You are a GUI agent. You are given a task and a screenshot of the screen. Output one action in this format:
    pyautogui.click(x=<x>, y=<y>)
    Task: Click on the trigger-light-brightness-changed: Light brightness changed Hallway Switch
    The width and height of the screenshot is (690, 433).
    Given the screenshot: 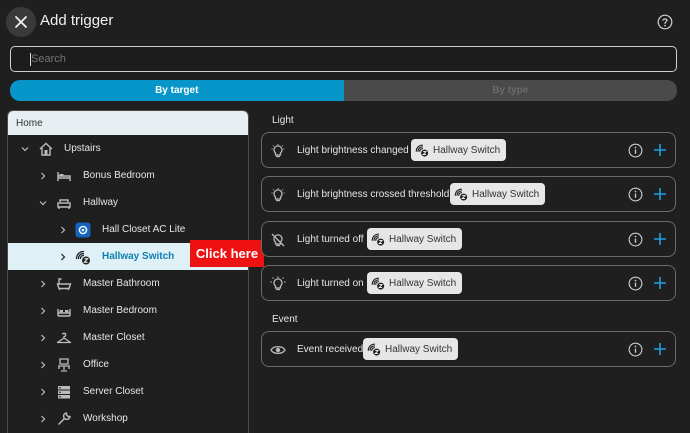 What is the action you would take?
    pyautogui.click(x=468, y=150)
    